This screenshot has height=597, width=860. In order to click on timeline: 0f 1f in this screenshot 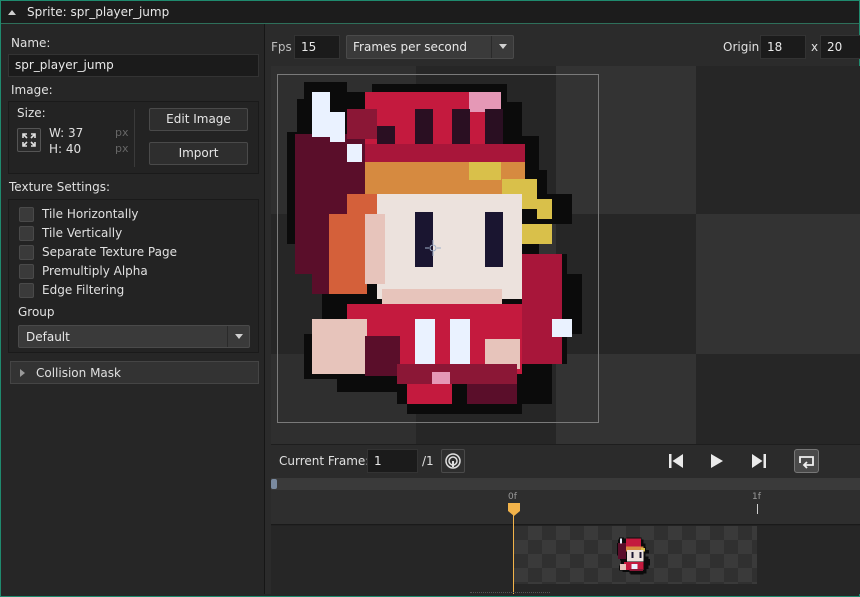, I will do `click(565, 536)`.